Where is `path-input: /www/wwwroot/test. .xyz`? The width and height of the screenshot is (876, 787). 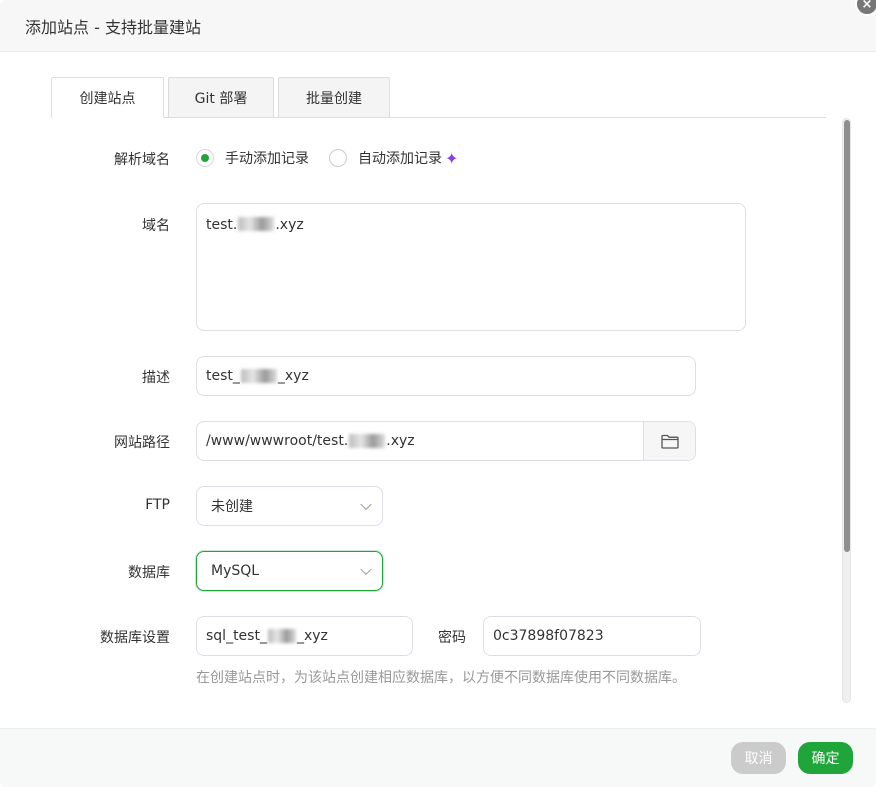
path-input: /www/wwwroot/test. .xyz is located at coordinates (446, 441).